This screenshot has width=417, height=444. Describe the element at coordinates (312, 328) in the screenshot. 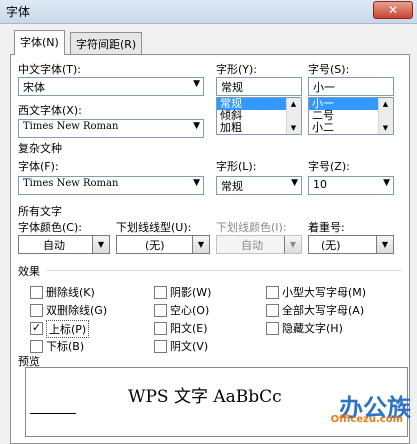

I see `hidden-text-label: 隐藏文字(H)` at that location.